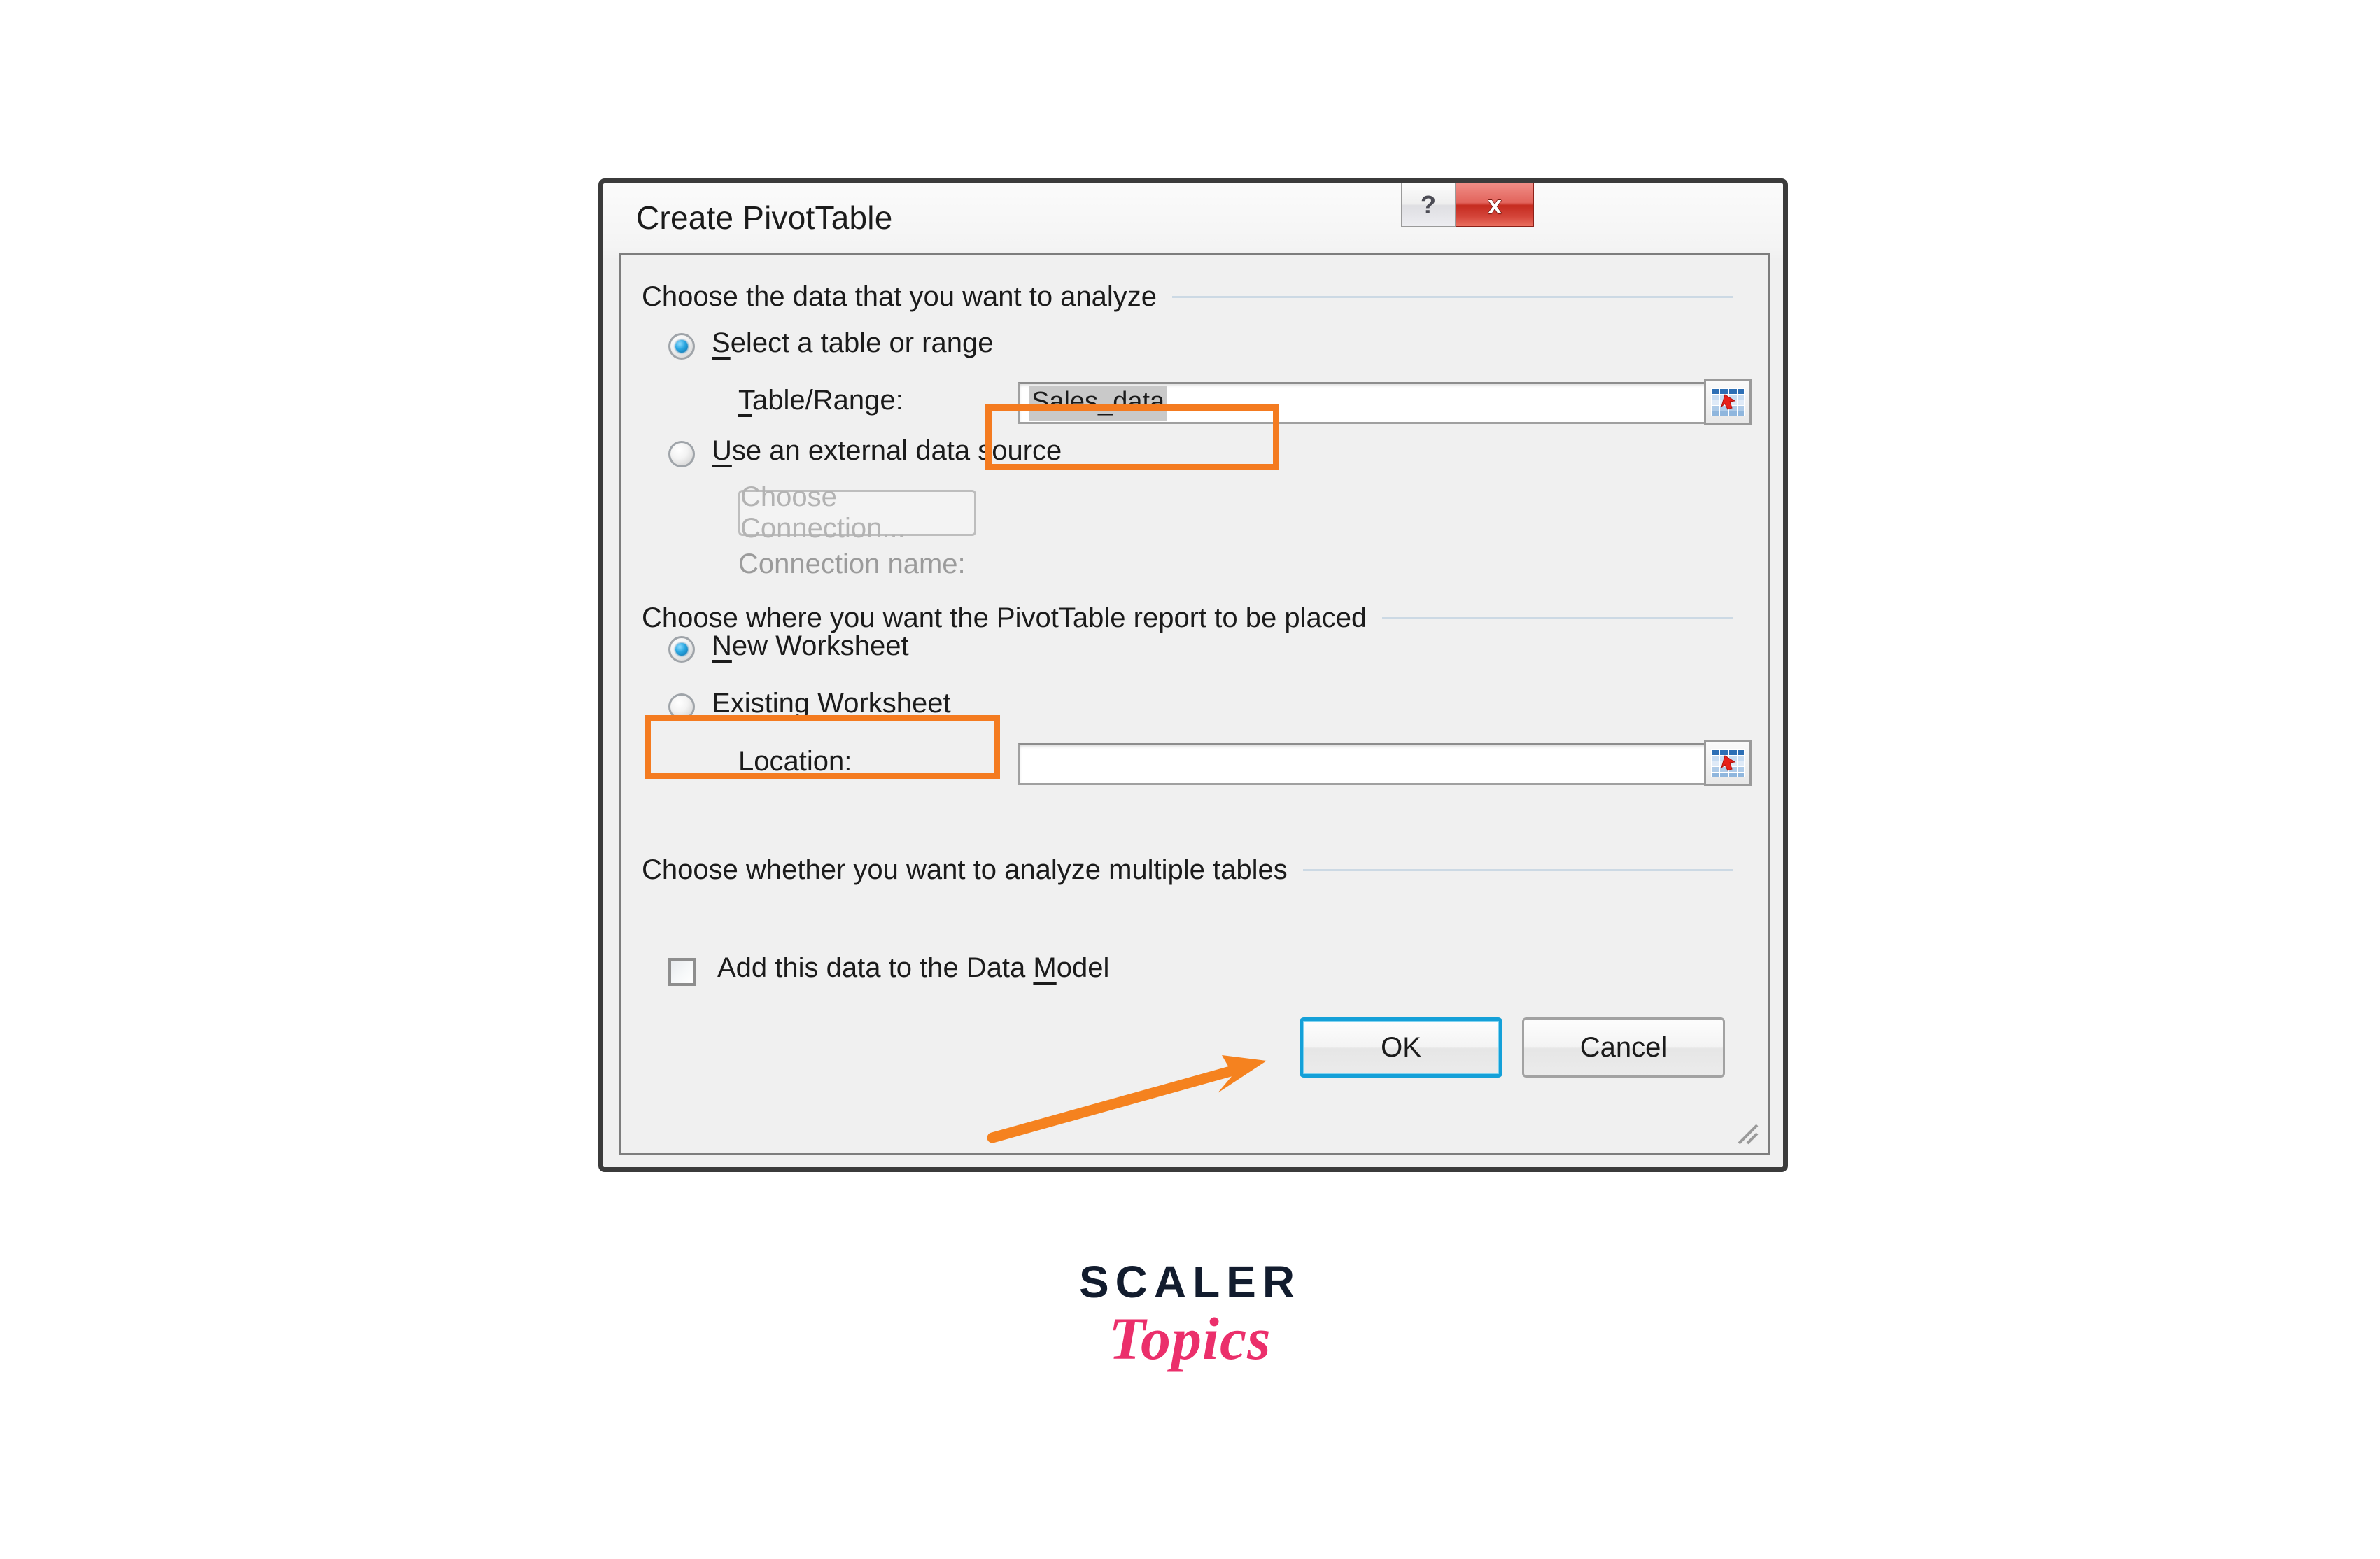 Image resolution: width=2380 pixels, height=1559 pixels. What do you see at coordinates (681, 346) in the screenshot?
I see `radio-select-table-or-range` at bounding box center [681, 346].